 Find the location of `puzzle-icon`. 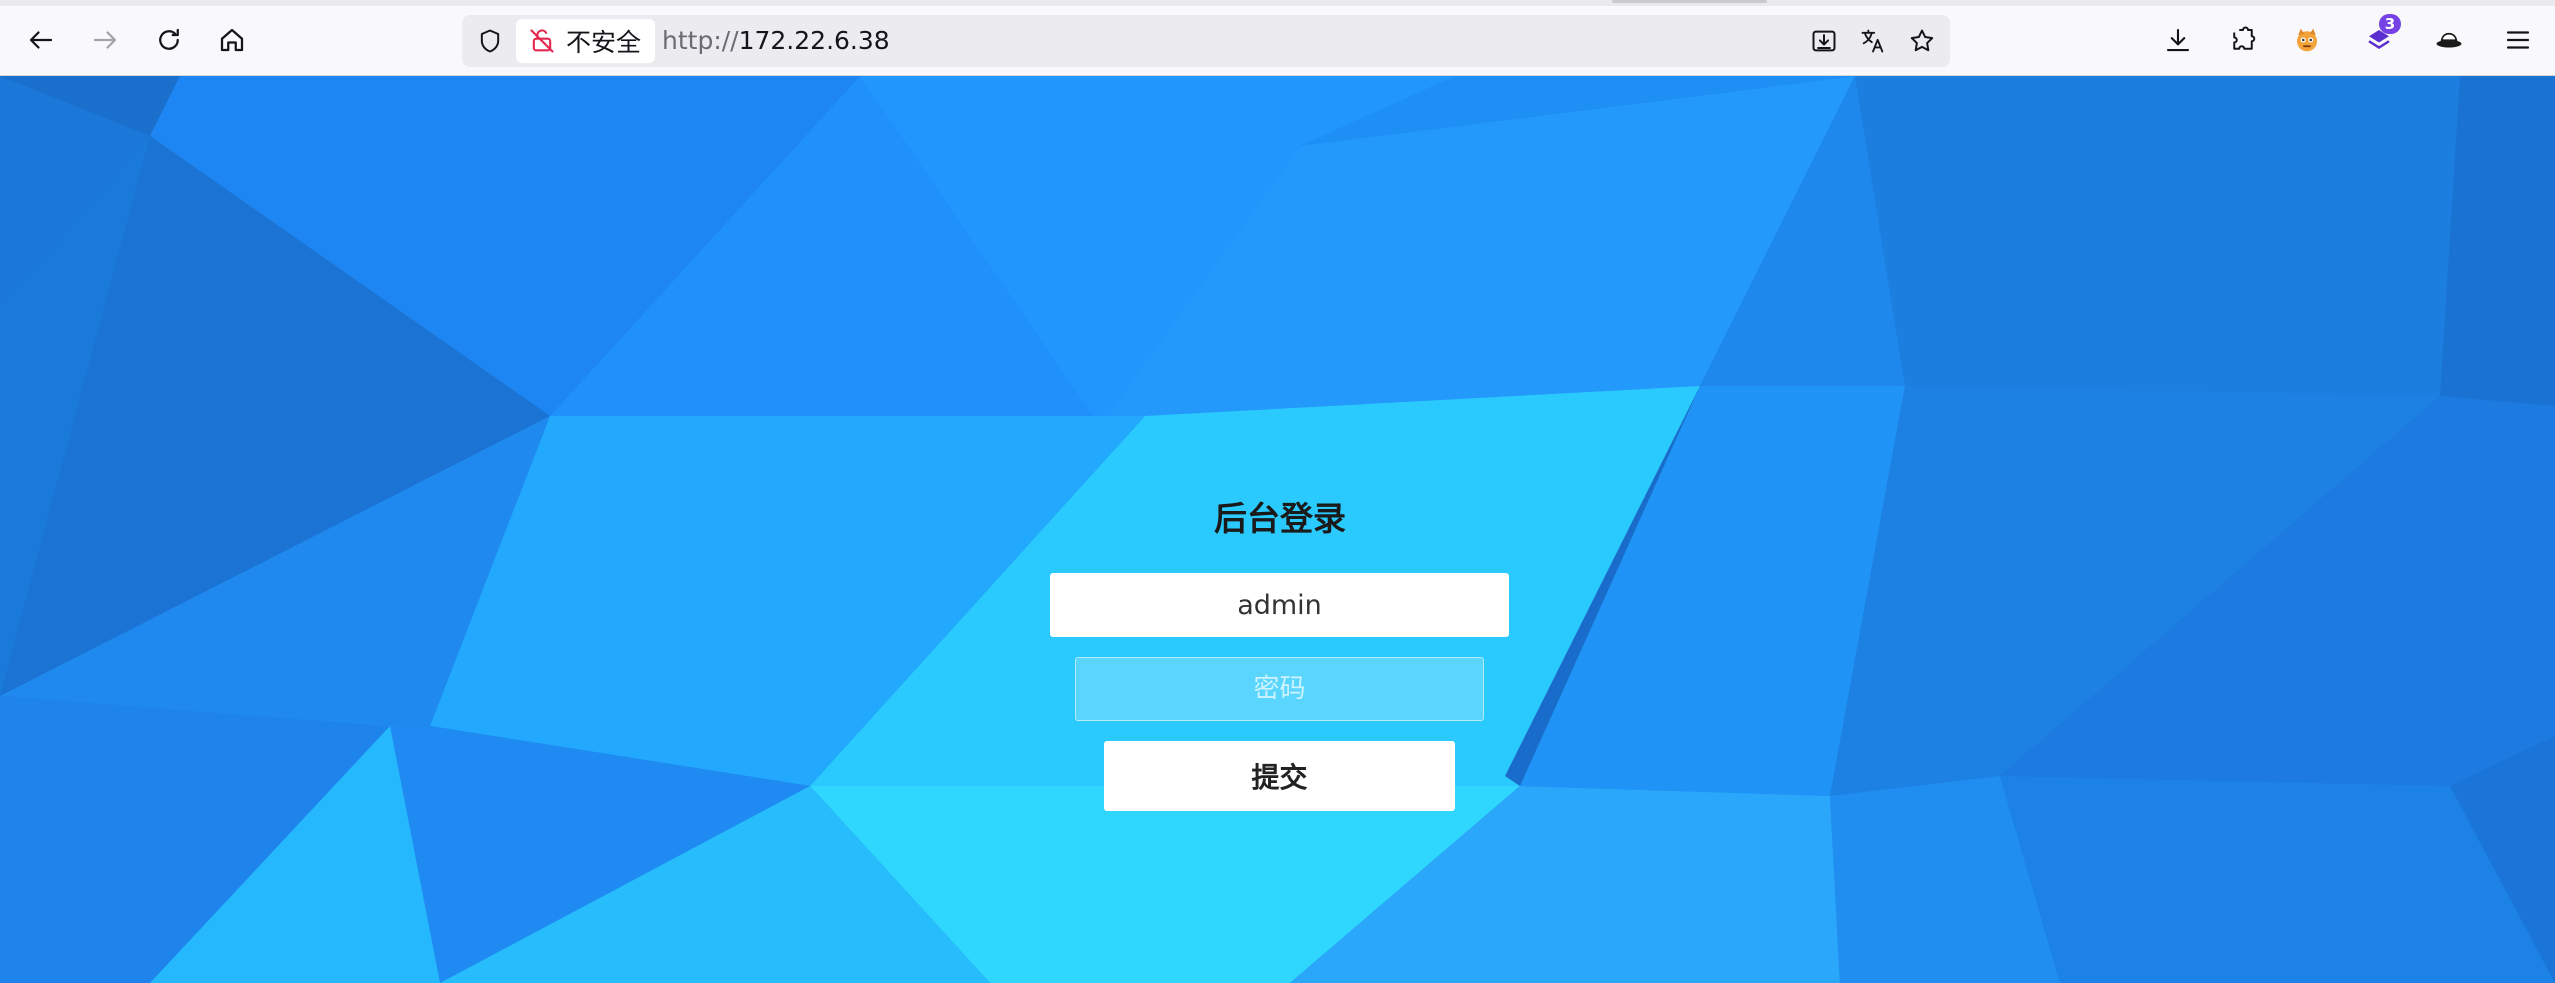

puzzle-icon is located at coordinates (2244, 38).